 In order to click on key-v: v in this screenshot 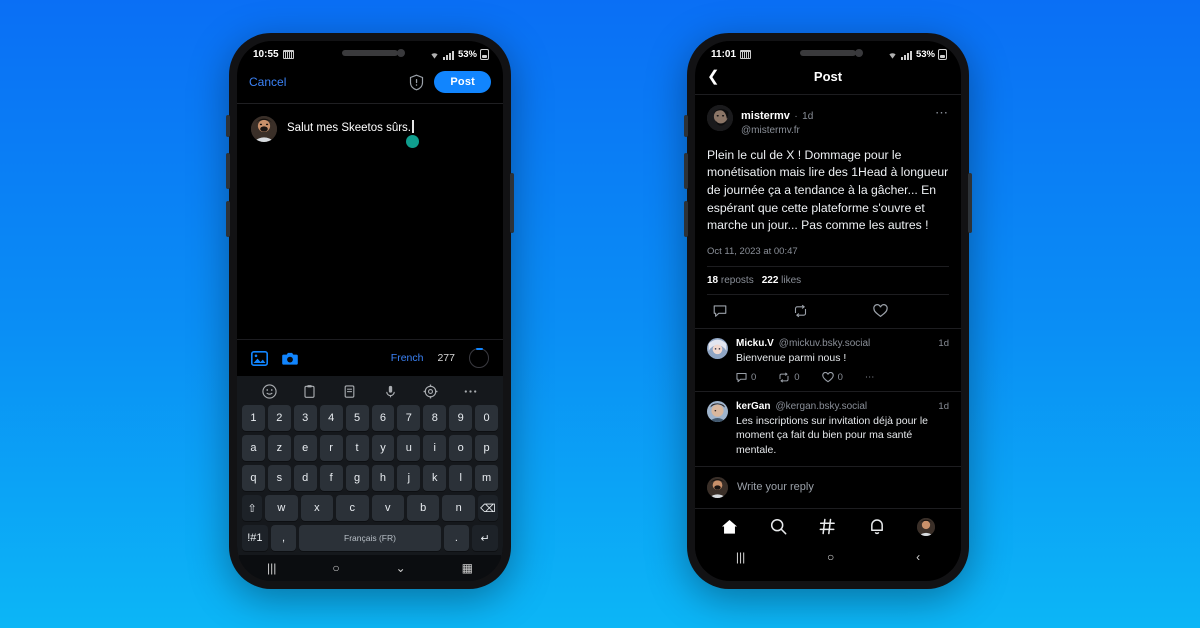, I will do `click(387, 508)`.